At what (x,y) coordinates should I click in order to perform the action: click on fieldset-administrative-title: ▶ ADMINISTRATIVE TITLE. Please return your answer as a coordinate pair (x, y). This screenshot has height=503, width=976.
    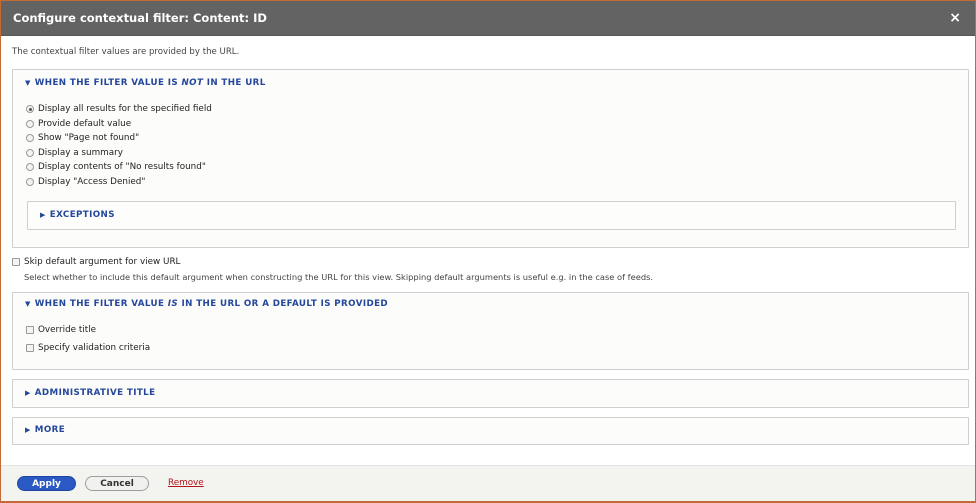
    Looking at the image, I should click on (490, 393).